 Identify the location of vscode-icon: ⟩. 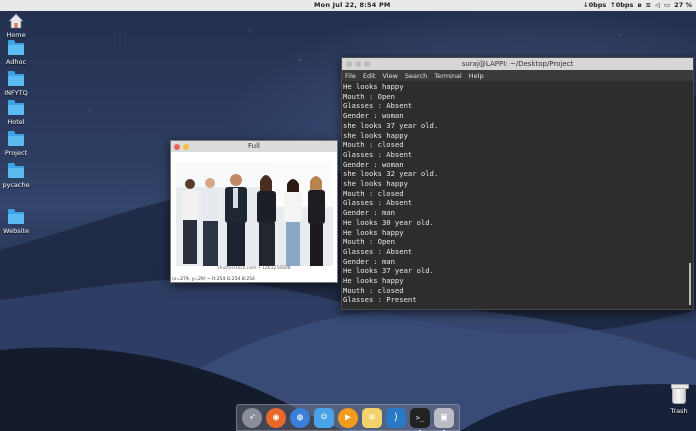
(396, 417).